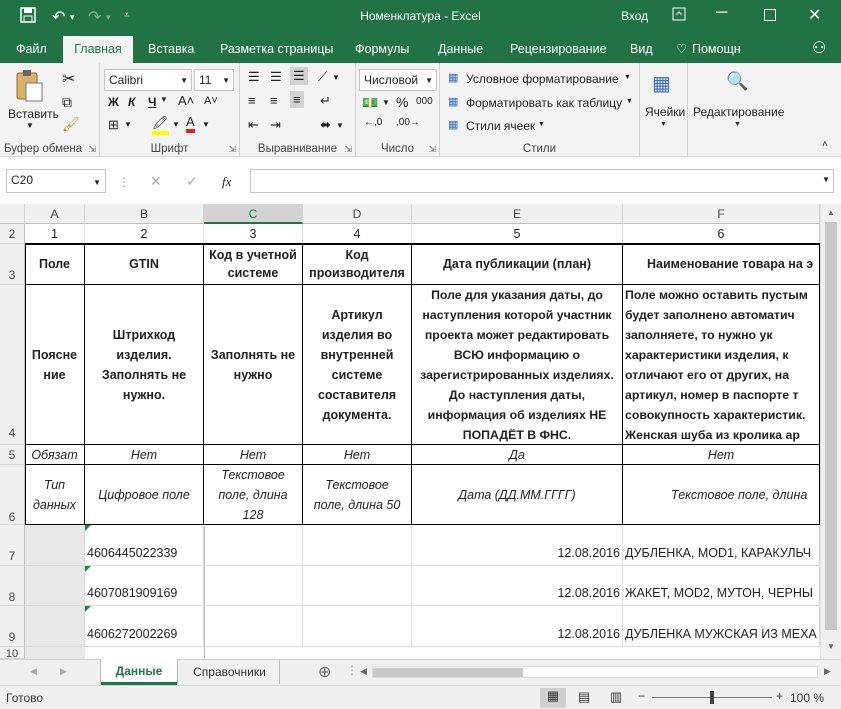 The image size is (841, 709). Describe the element at coordinates (517, 586) in the screenshot. I see `cell-e8: 12.08.2016` at that location.